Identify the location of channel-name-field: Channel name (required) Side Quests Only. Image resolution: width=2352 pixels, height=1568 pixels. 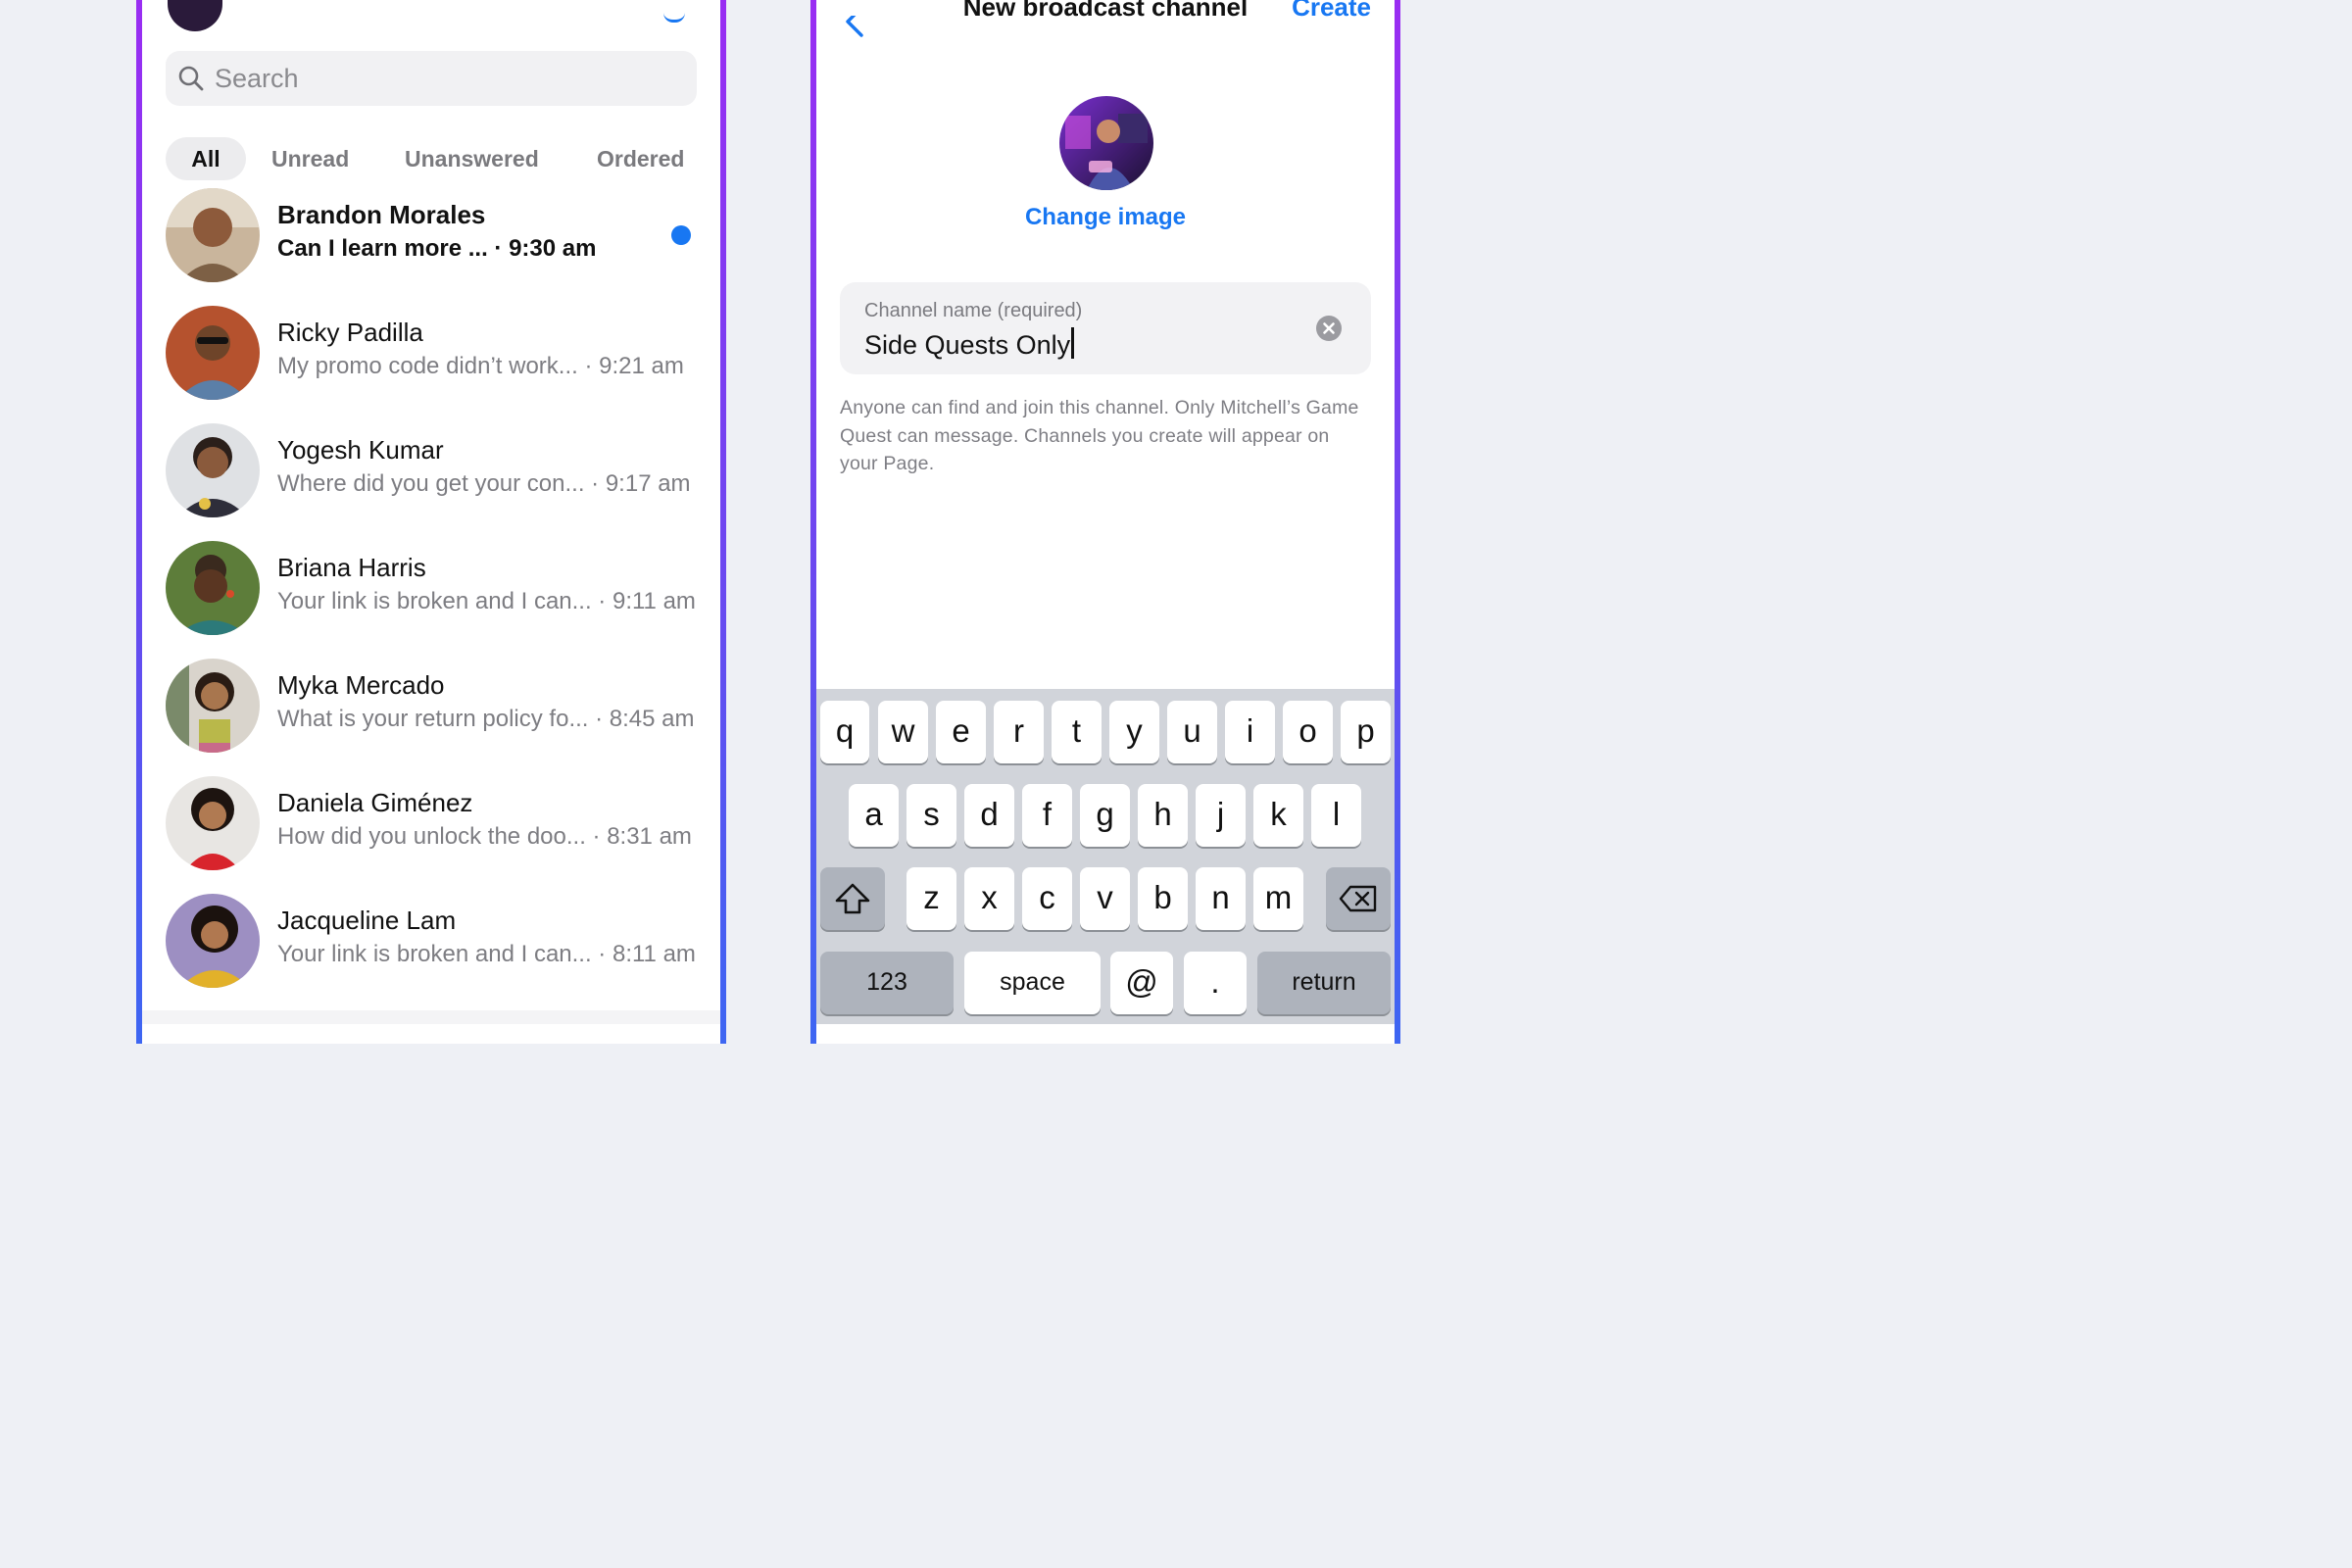
(1105, 328).